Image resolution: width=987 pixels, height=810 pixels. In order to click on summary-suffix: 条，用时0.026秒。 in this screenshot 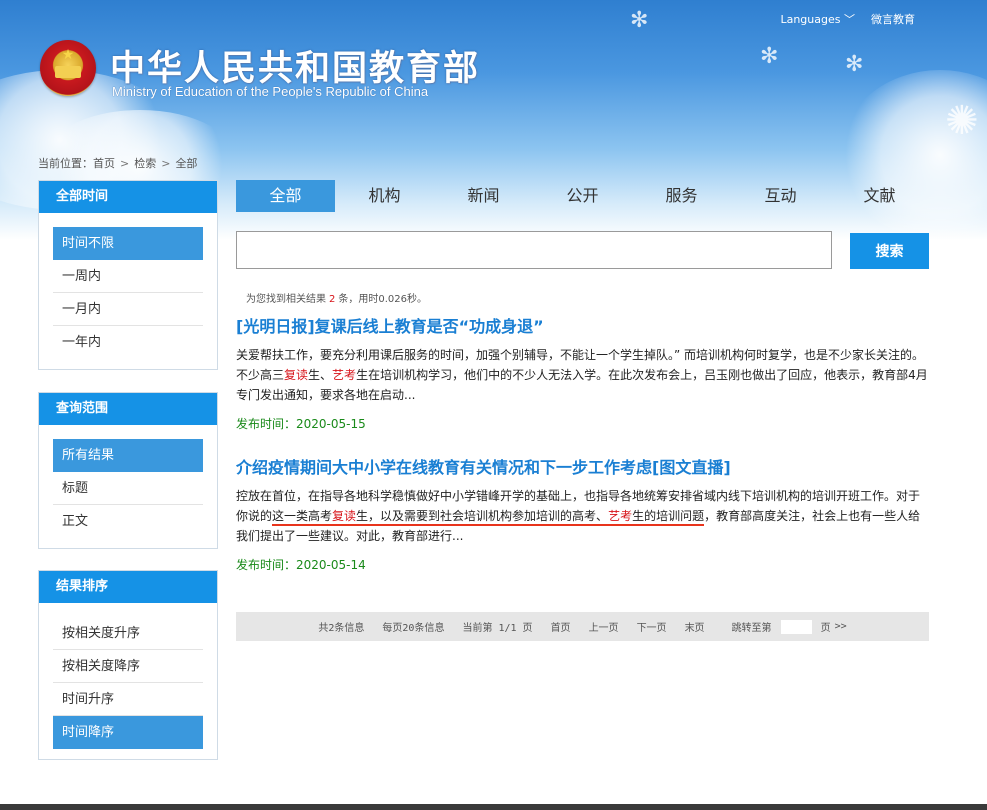, I will do `click(383, 299)`.